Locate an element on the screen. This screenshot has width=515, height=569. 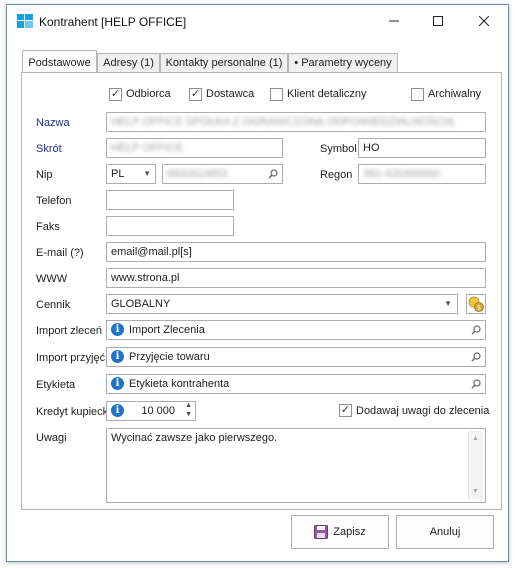
tab-kontakty-personalne: Kontakty personalne (1) is located at coordinates (224, 62).